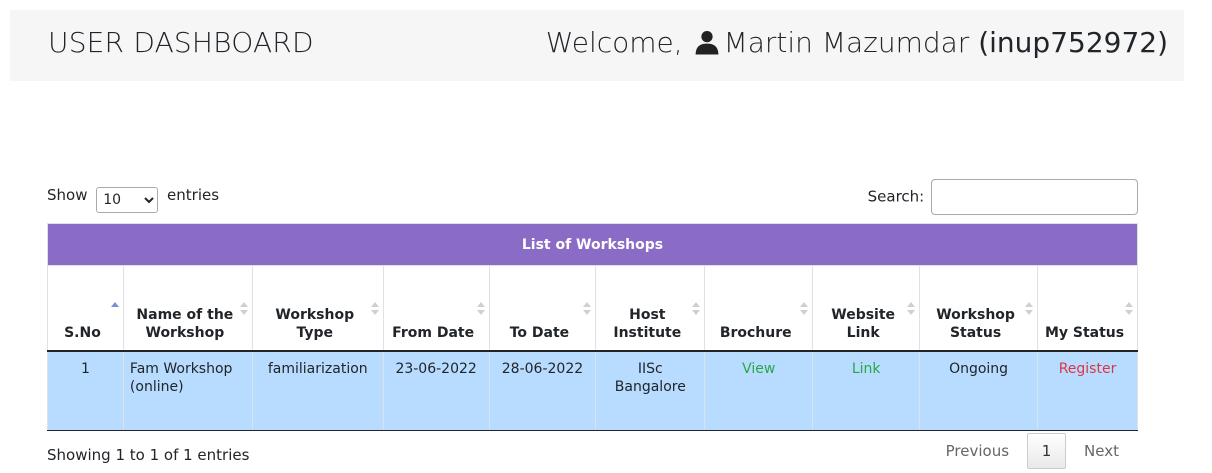  What do you see at coordinates (866, 390) in the screenshot?
I see `cell-website-link: Link` at bounding box center [866, 390].